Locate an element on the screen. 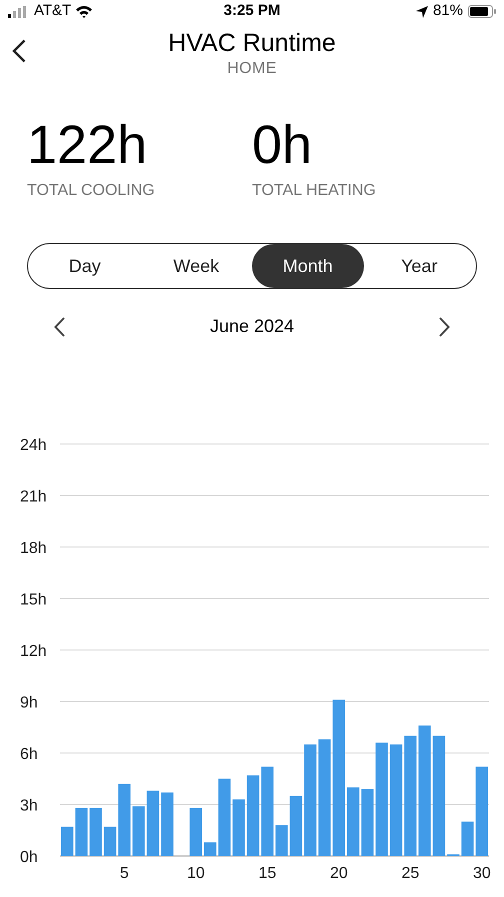  screen-title: HVAC Runtime is located at coordinates (252, 43).